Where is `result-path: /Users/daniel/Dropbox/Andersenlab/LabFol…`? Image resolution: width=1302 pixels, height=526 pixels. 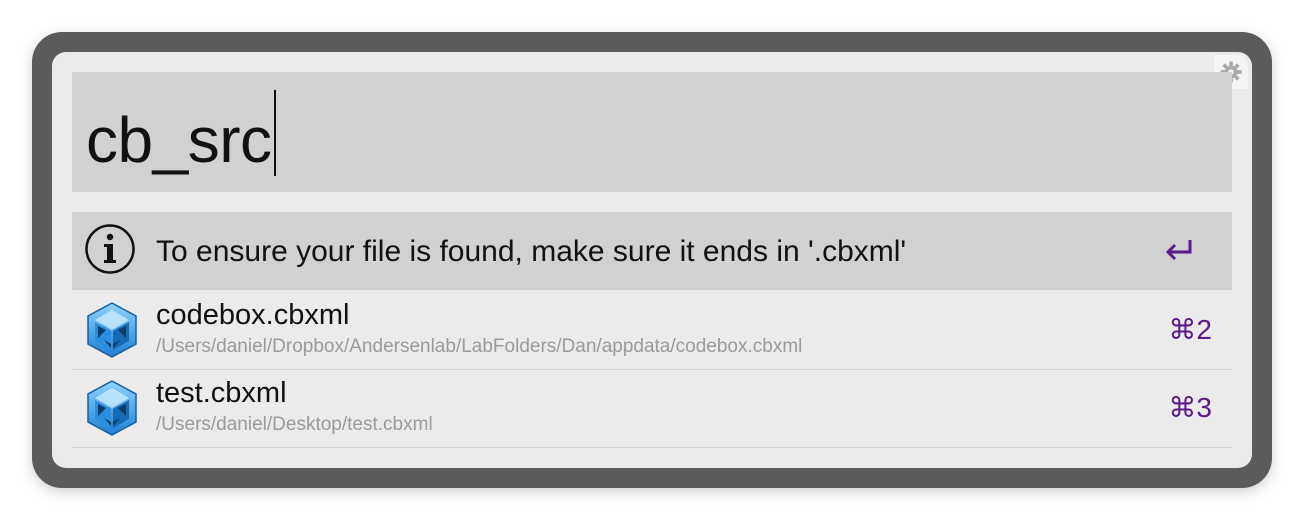
result-path: /Users/daniel/Dropbox/Andersenlab/LabFol… is located at coordinates (479, 346).